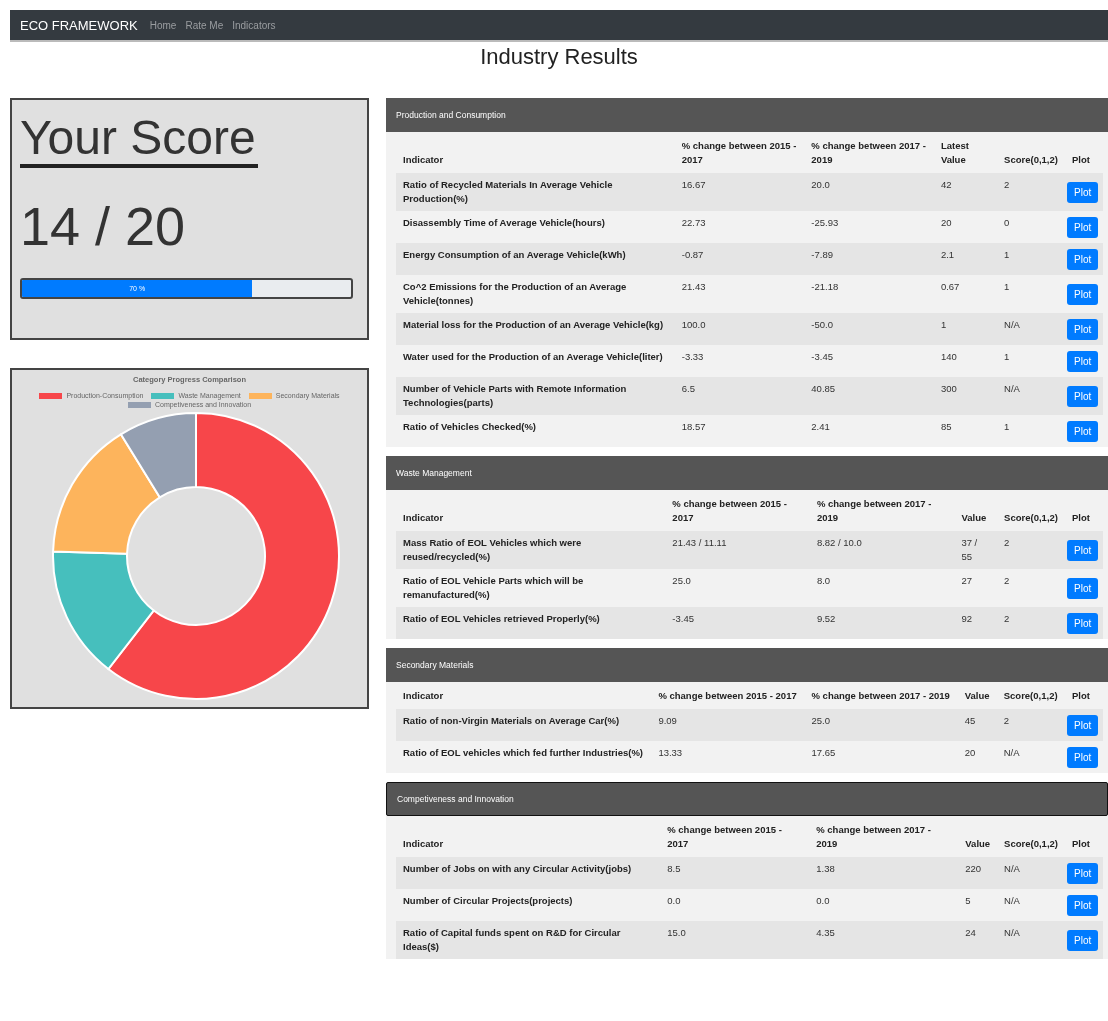  I want to click on indicator-cell: Energy Consumption of an Average Vehicle(kWh), so click(535, 259).